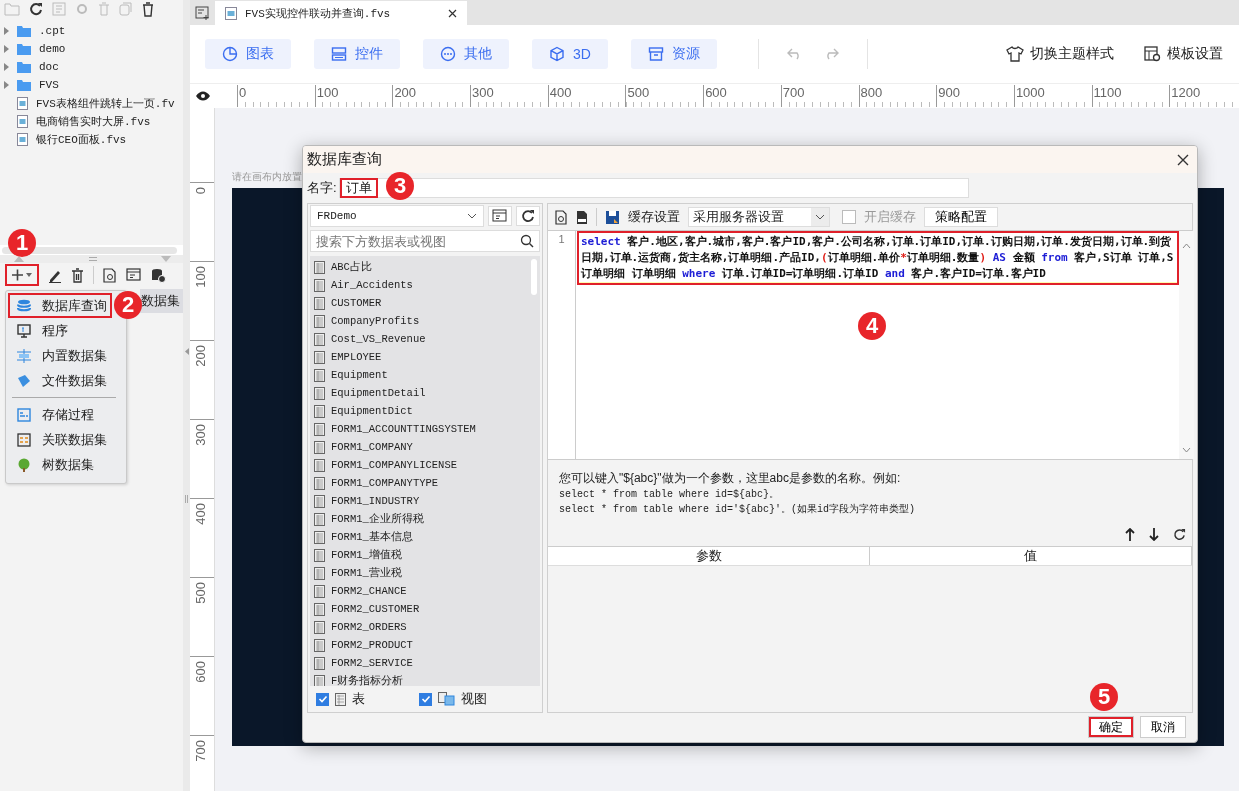  Describe the element at coordinates (81, 139) in the screenshot. I see `tree-item: 银行CEO面板.fvs` at that location.